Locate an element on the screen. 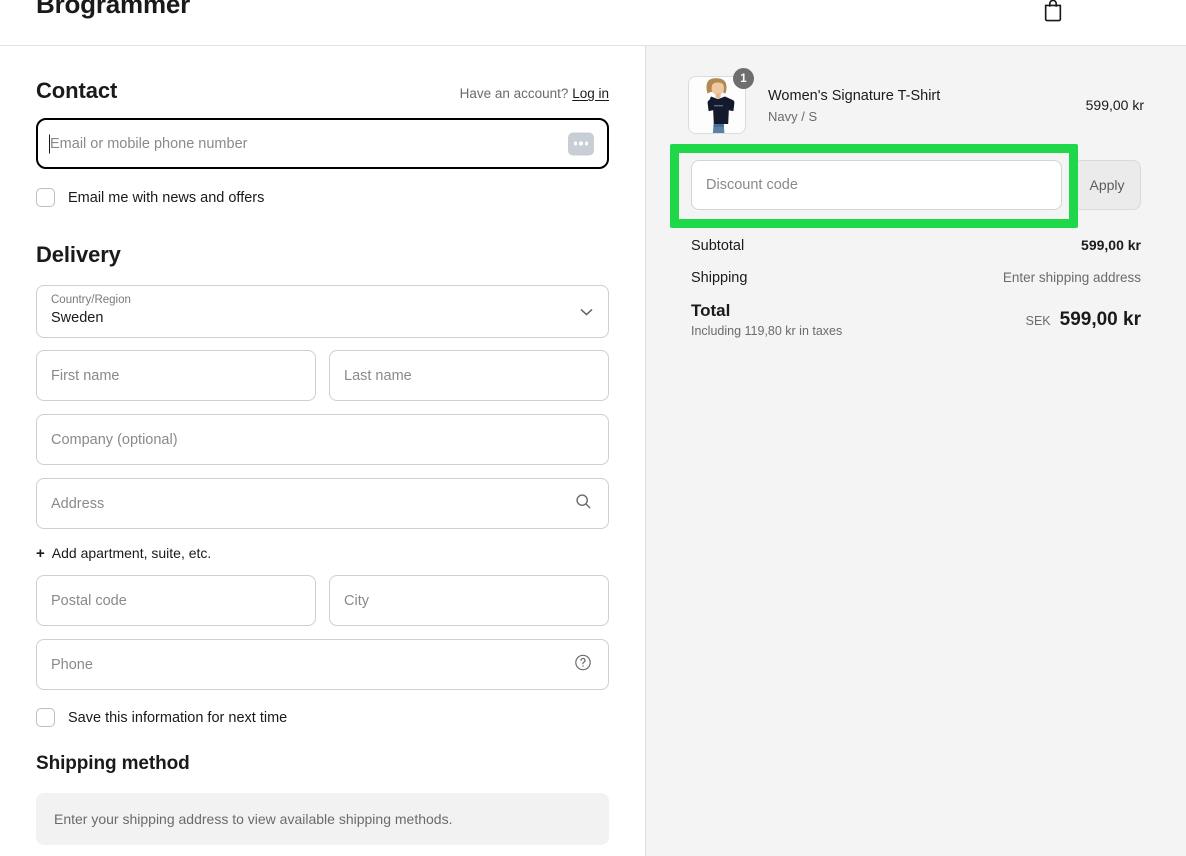  name-row: First name Last name is located at coordinates (322, 375).